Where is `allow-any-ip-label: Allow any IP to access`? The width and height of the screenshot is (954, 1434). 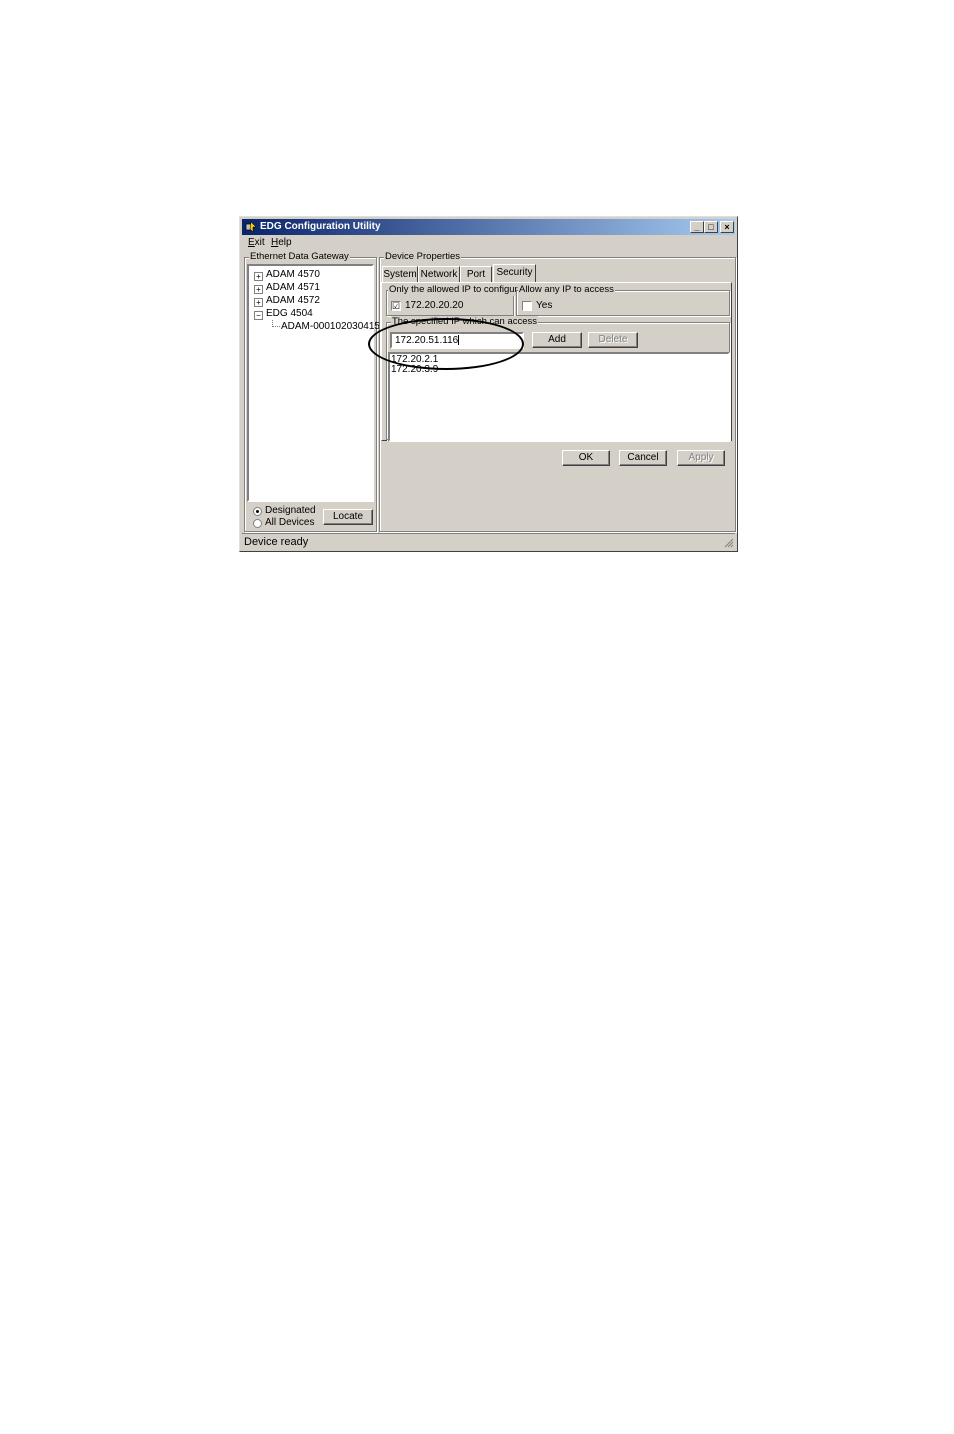 allow-any-ip-label: Allow any IP to access is located at coordinates (566, 290).